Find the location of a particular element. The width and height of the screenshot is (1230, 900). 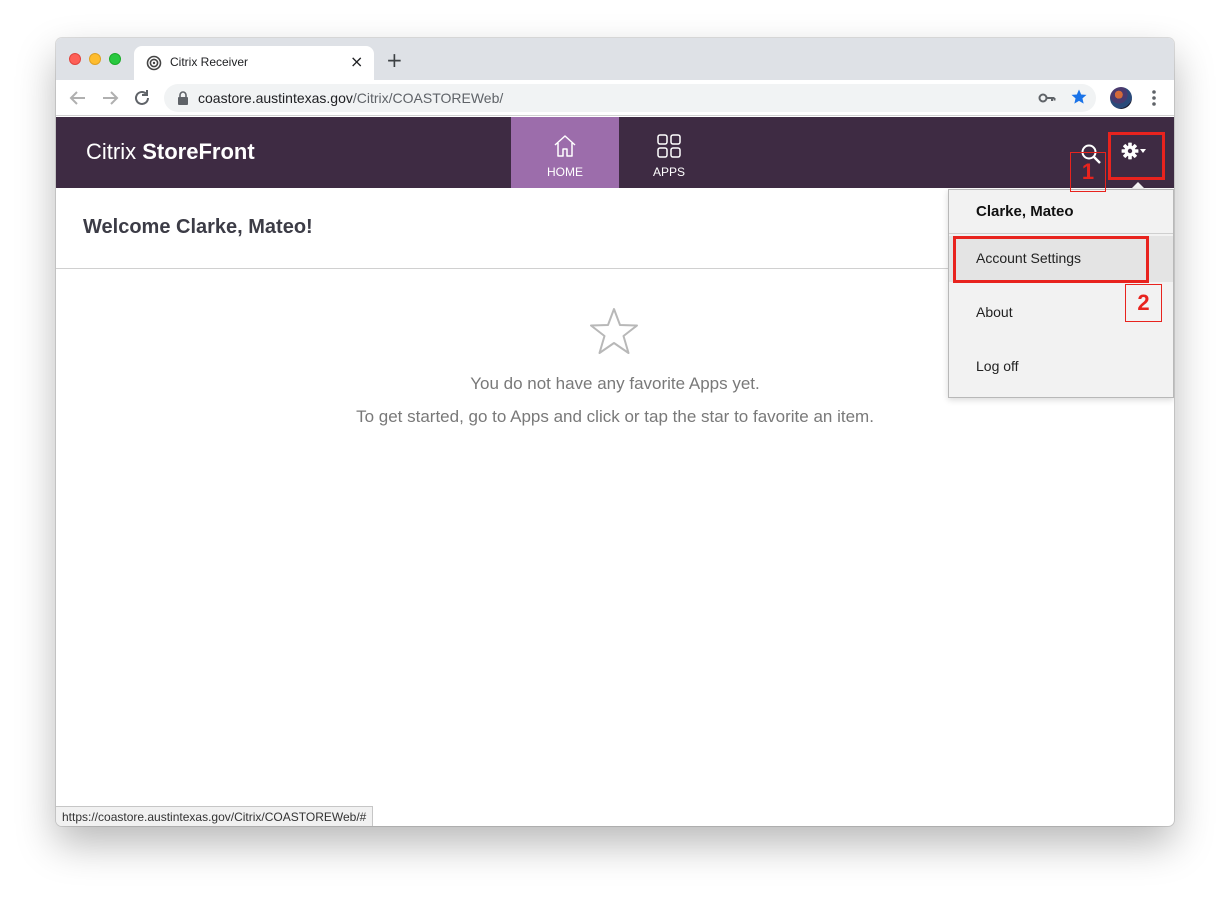

tab-title: Citrix Receiver is located at coordinates (209, 62).